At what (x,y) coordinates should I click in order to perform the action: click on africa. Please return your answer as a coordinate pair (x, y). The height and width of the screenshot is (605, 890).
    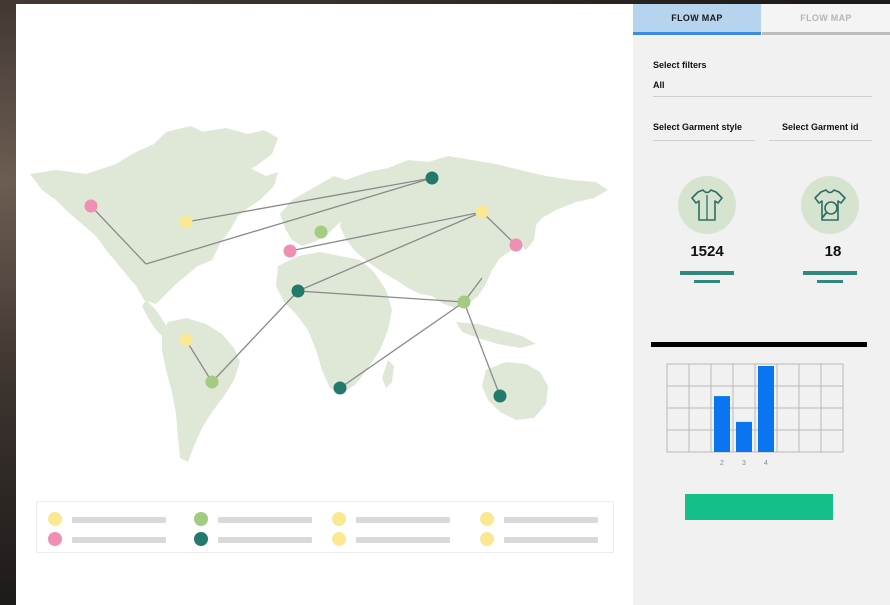
    Looking at the image, I should click on (334, 323).